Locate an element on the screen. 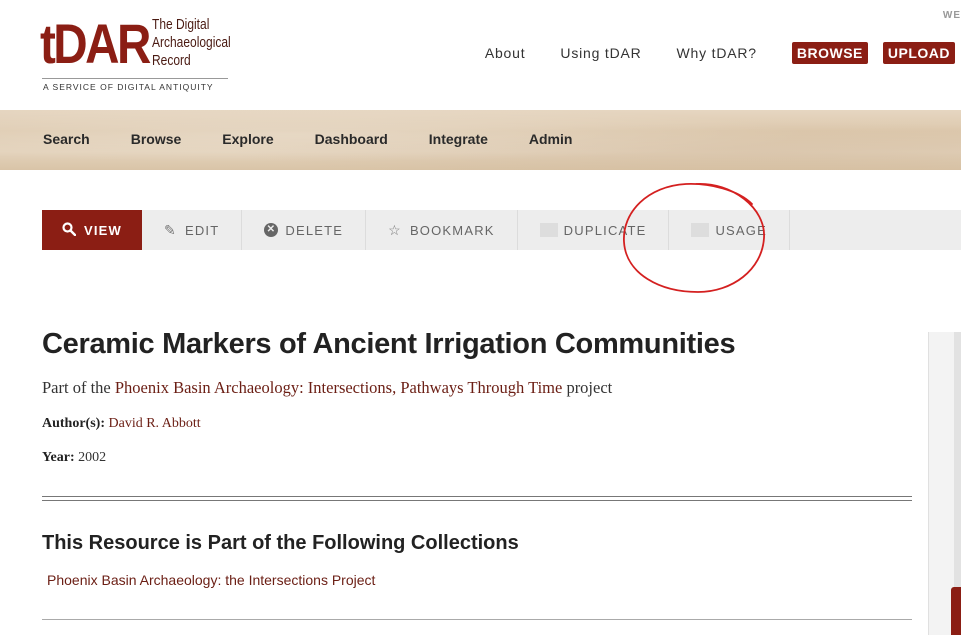  authors-label: Author(s): is located at coordinates (73, 423).